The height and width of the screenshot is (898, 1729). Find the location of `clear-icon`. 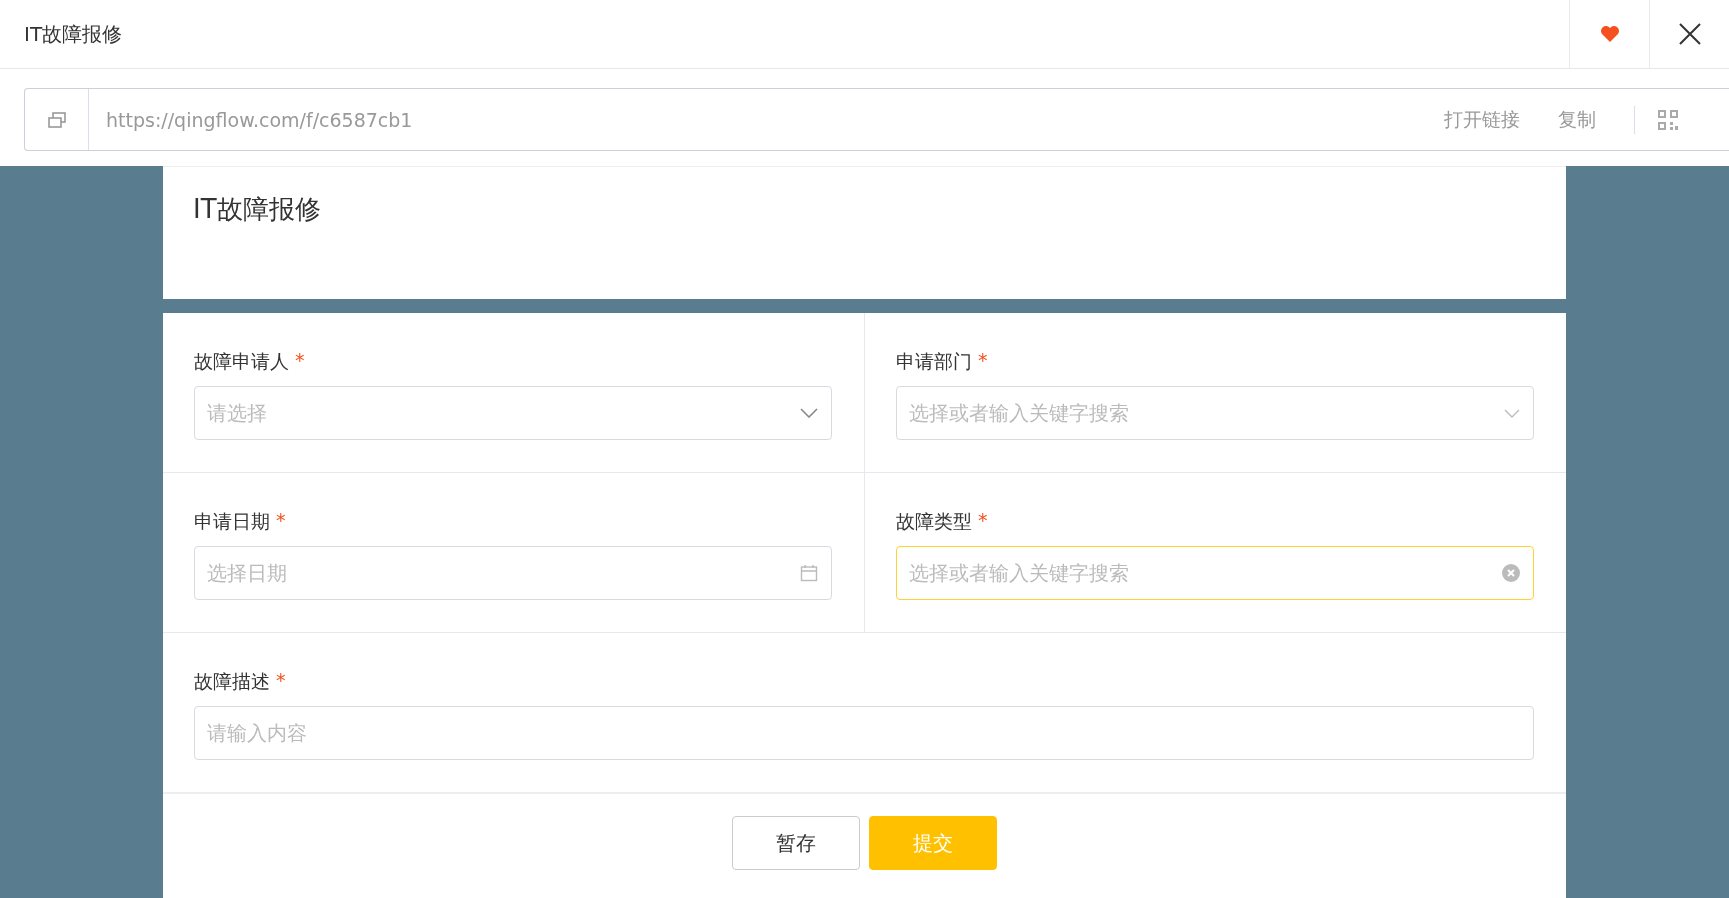

clear-icon is located at coordinates (1511, 573).